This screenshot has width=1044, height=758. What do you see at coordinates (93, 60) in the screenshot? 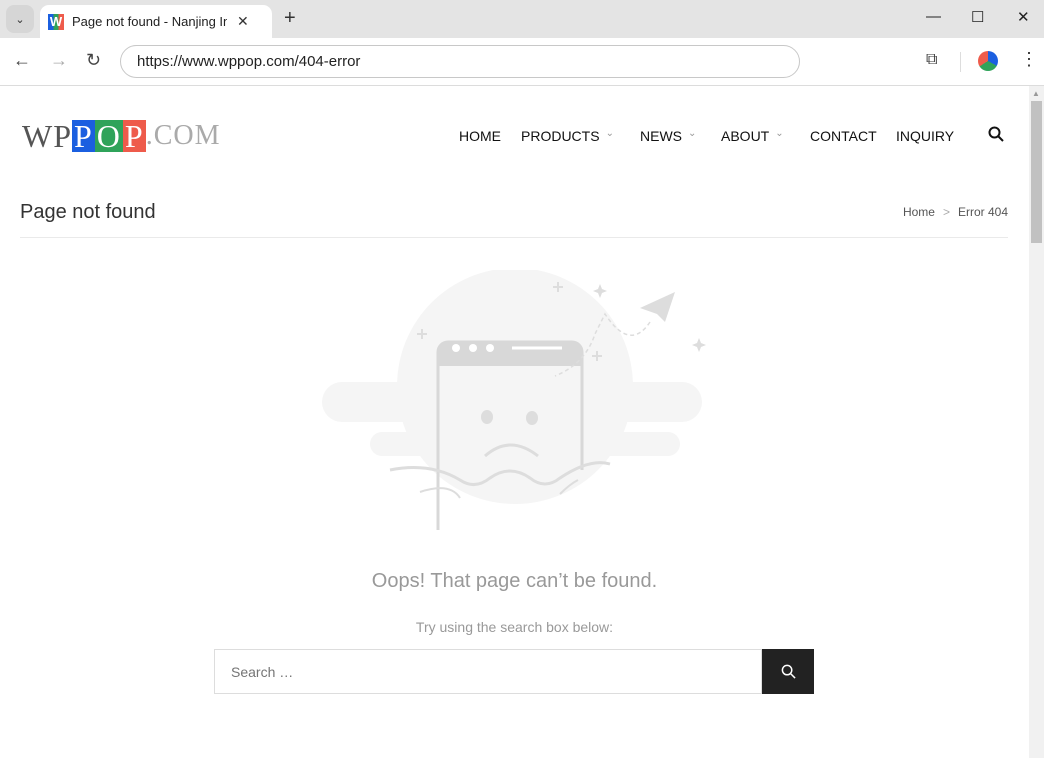
I see `reload-icon: ↻` at bounding box center [93, 60].